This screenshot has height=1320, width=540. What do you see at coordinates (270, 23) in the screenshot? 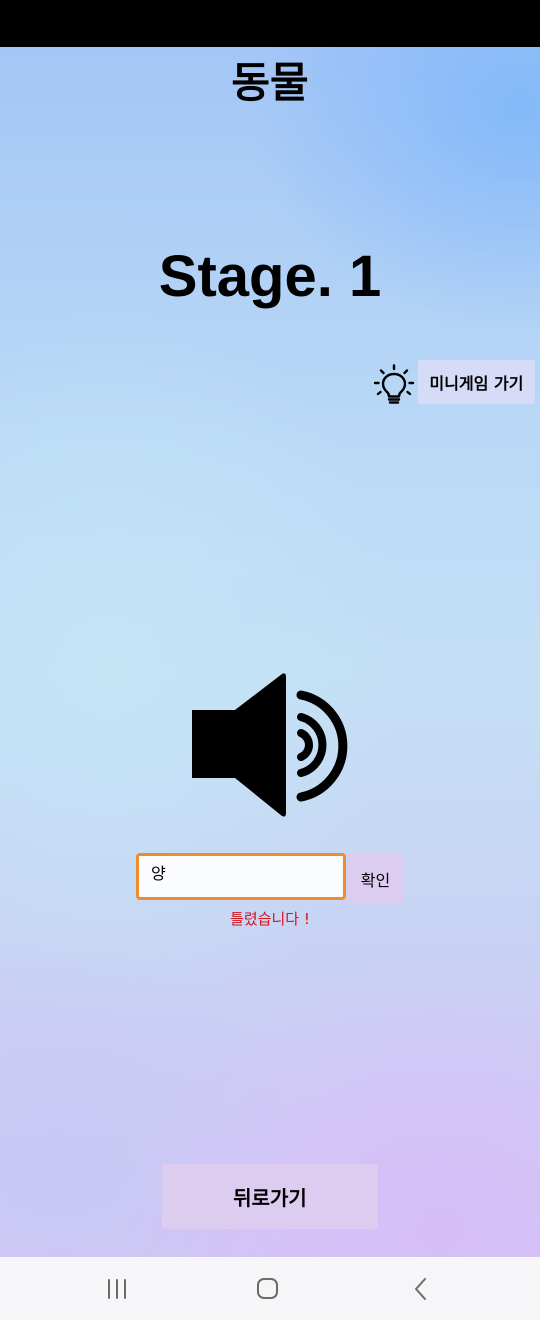
I see `status-bar` at bounding box center [270, 23].